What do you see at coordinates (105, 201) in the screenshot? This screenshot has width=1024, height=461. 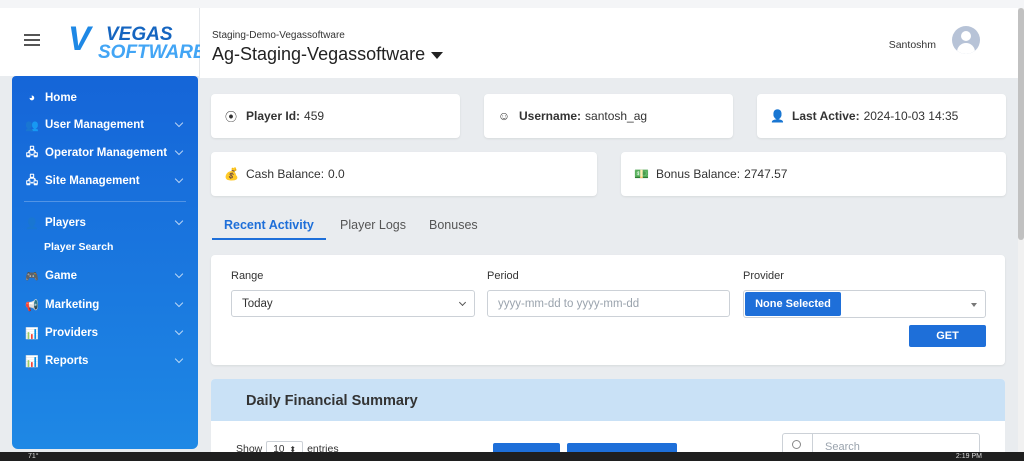 I see `sidebar-divider` at bounding box center [105, 201].